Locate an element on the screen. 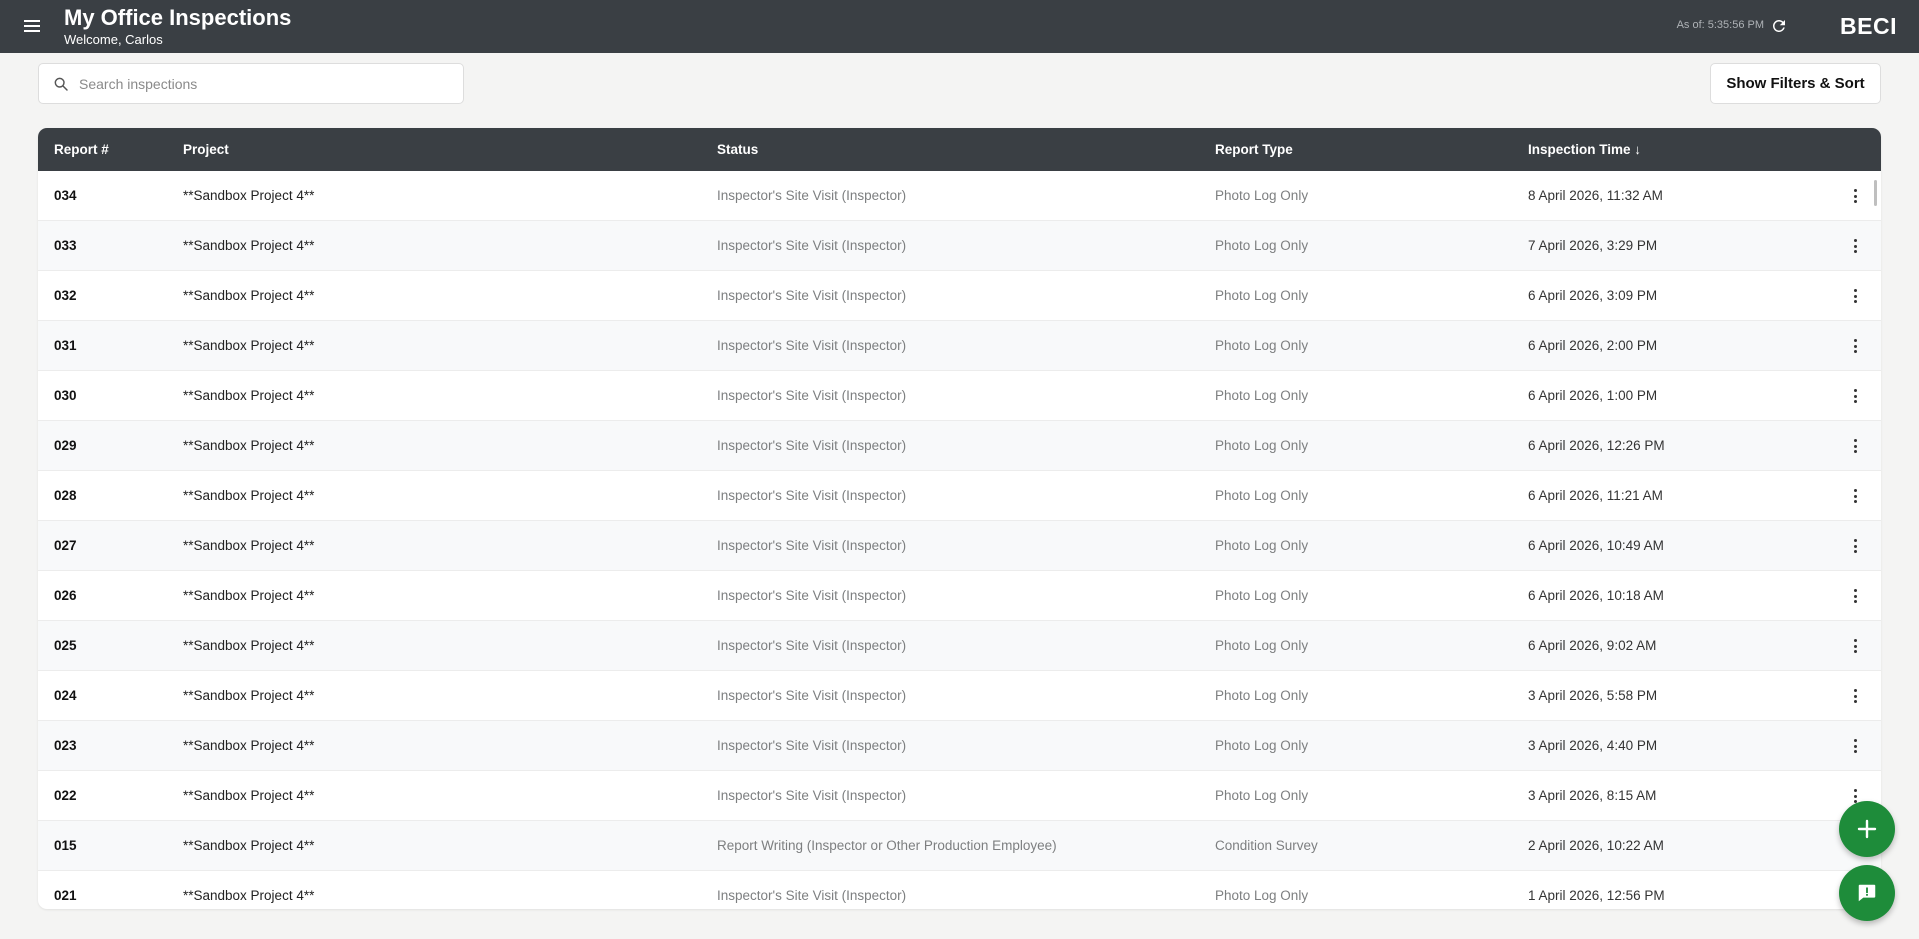 The height and width of the screenshot is (939, 1919). inspection-time-cell: 6 April 2026, 10:49 AM is located at coordinates (1596, 545).